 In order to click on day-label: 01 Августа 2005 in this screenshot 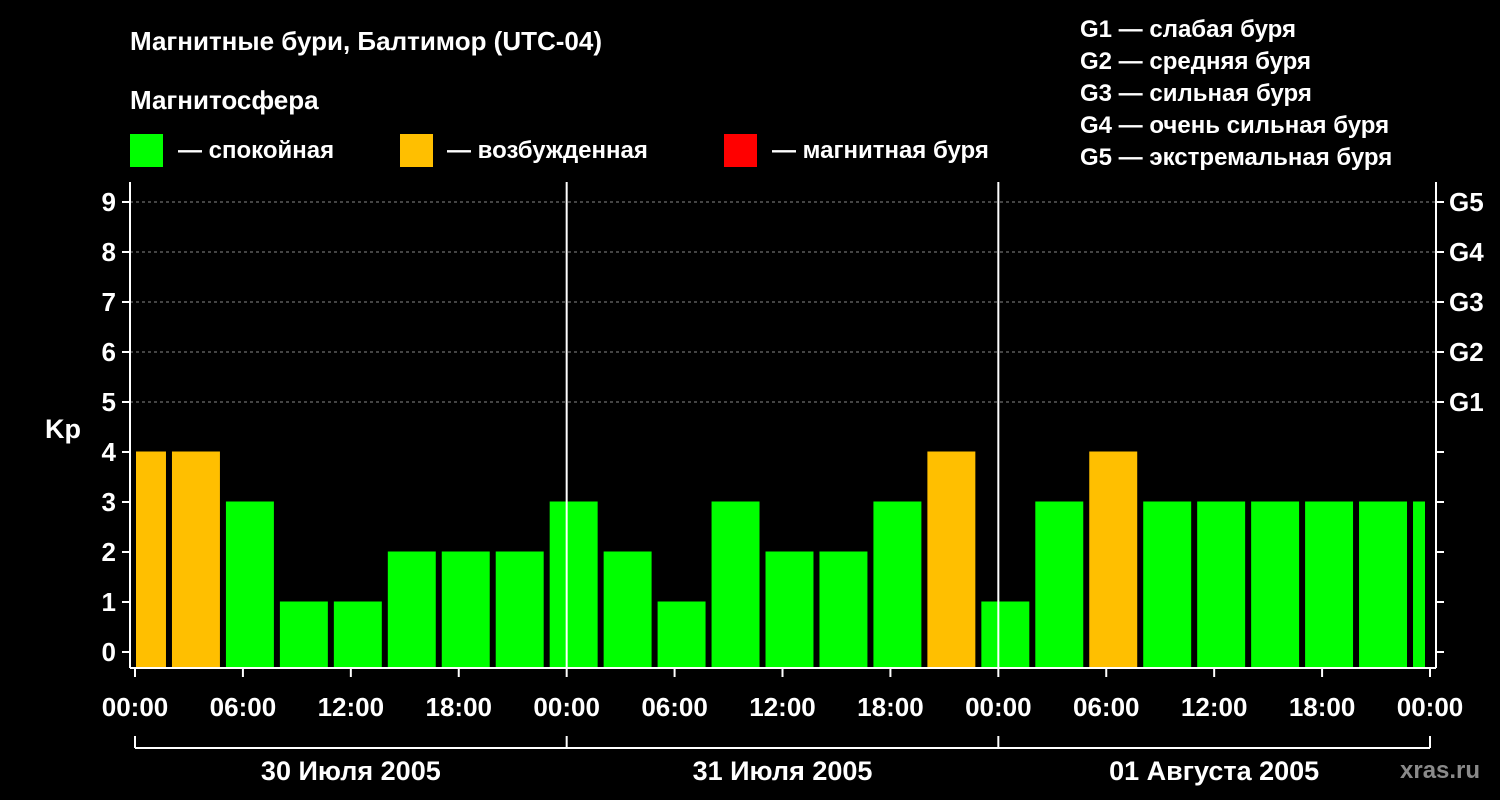, I will do `click(1214, 771)`.